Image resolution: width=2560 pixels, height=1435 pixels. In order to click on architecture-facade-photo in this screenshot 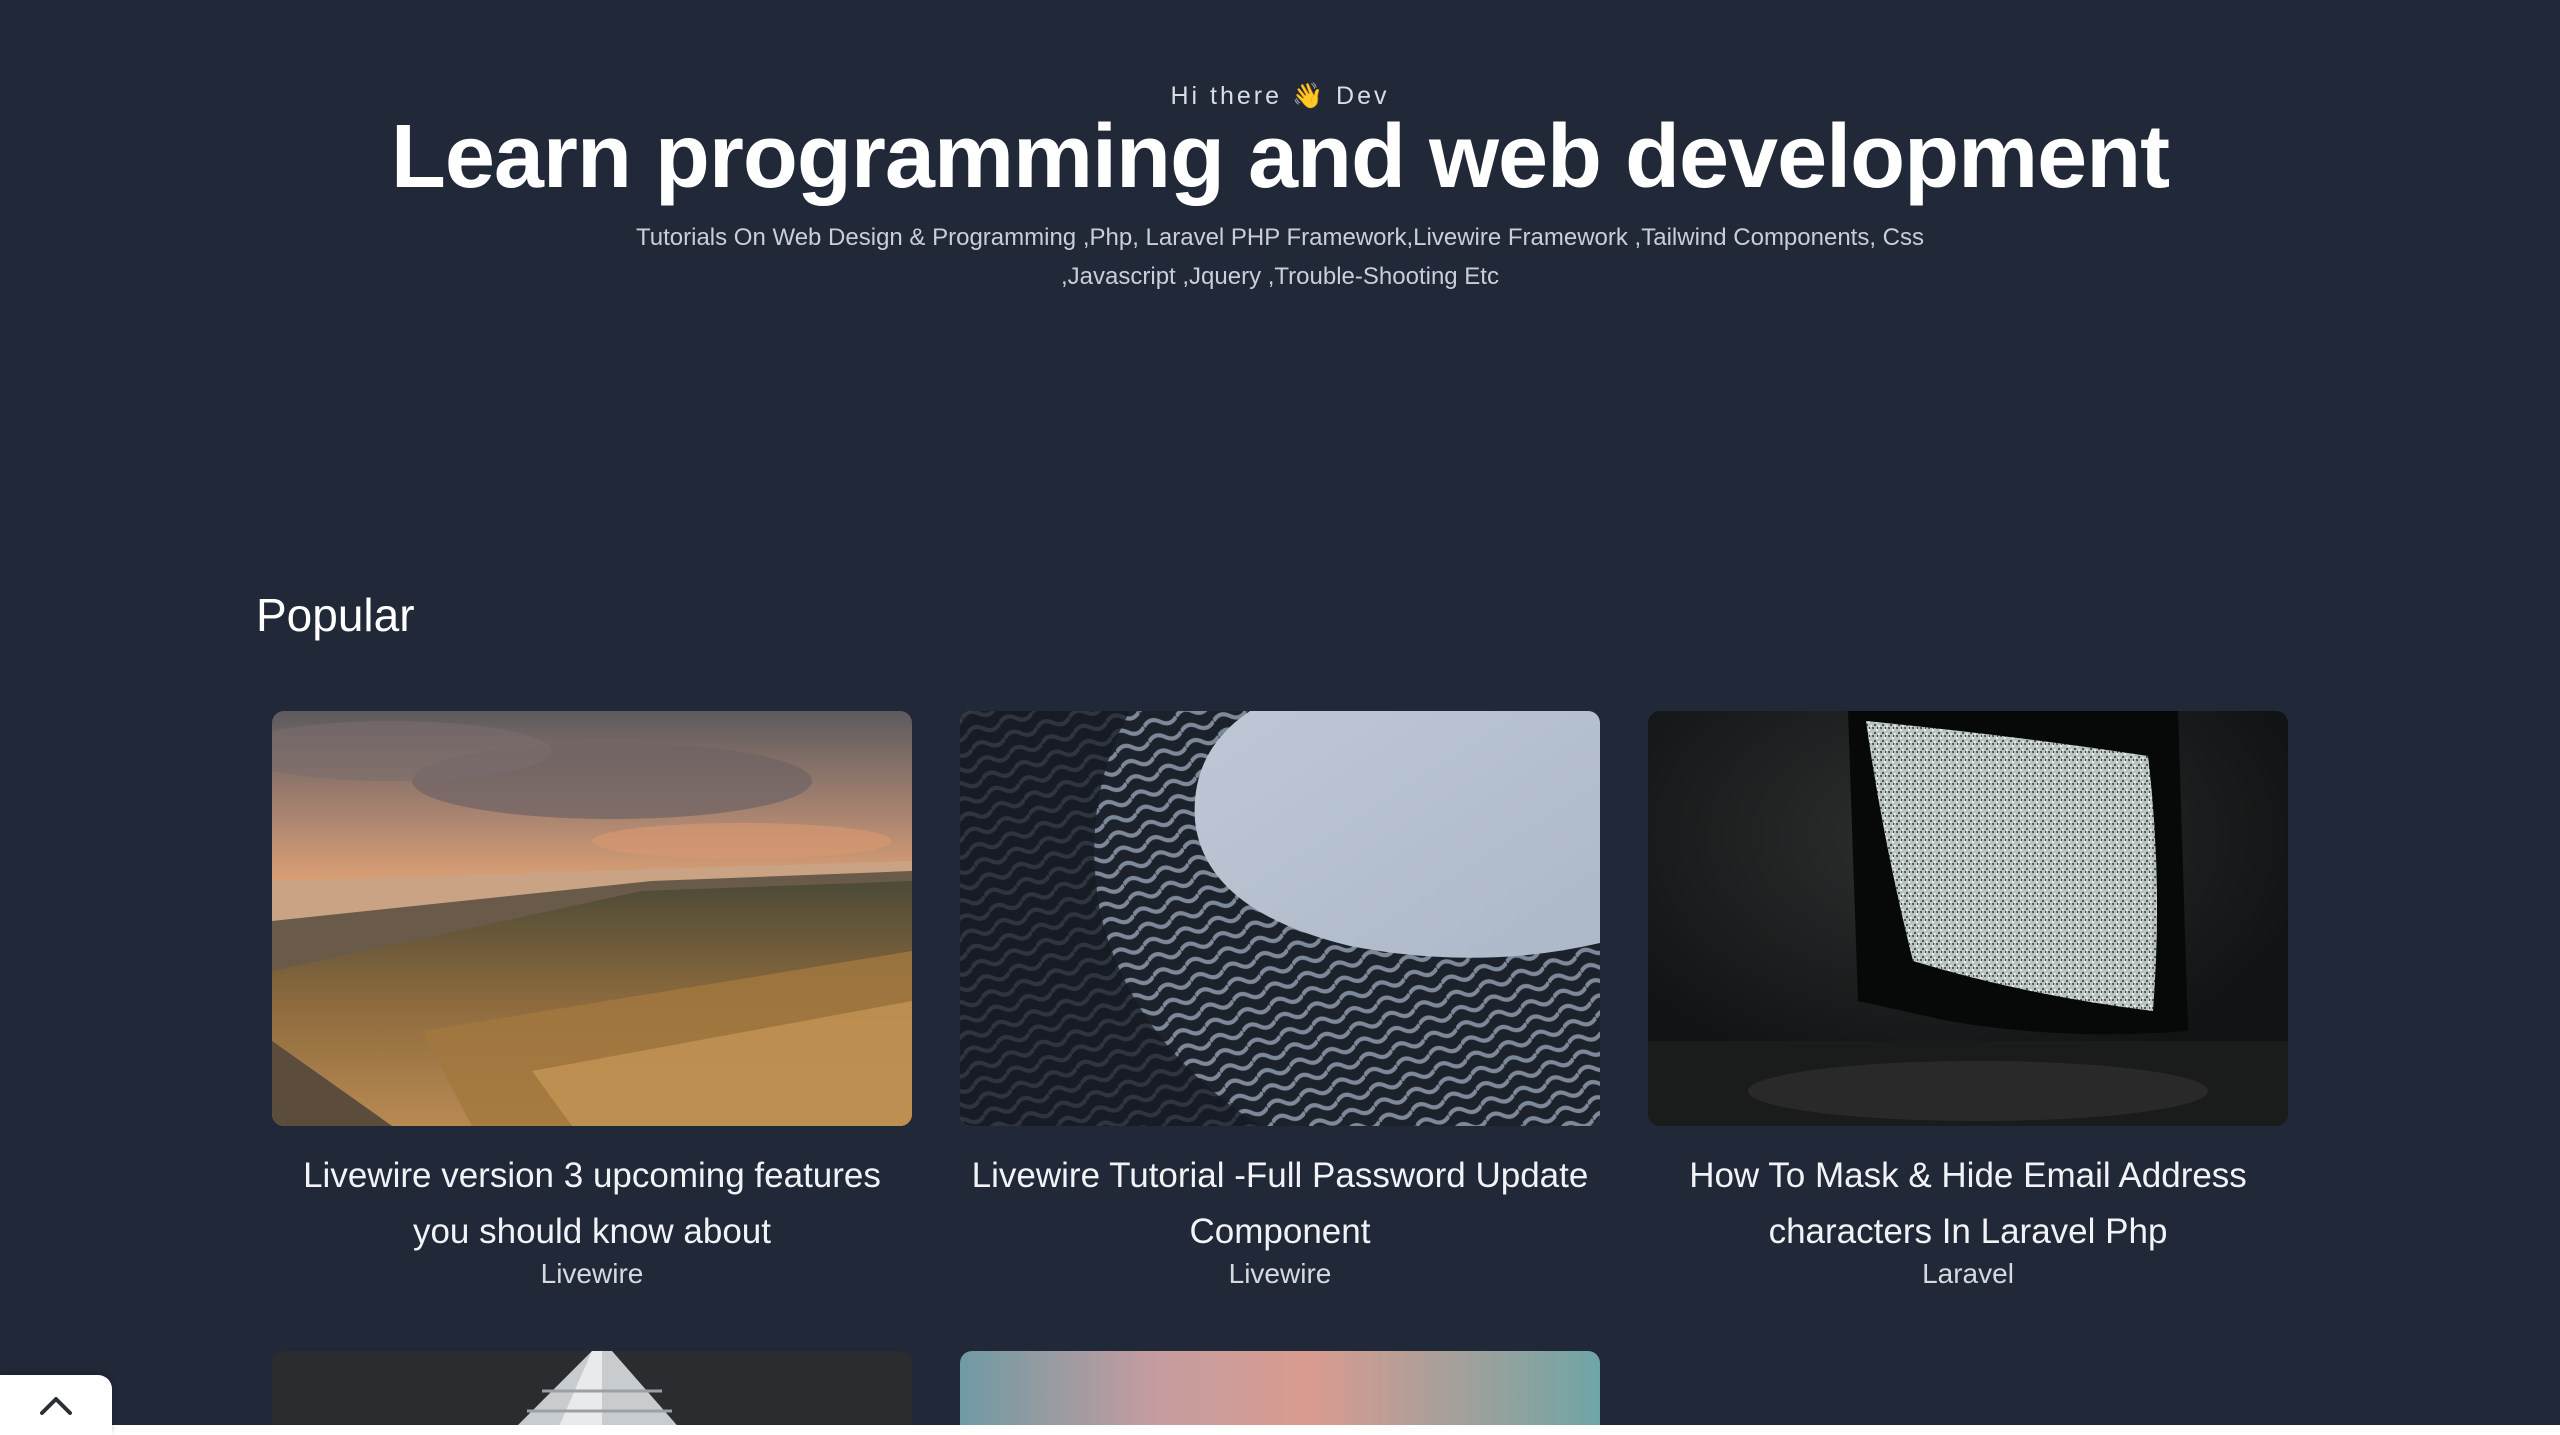, I will do `click(1280, 918)`.